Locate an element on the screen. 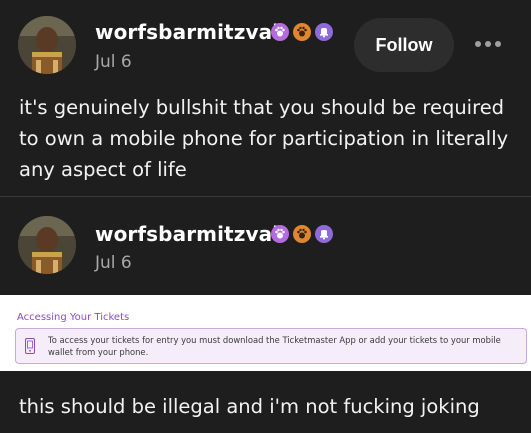  phone-icon is located at coordinates (30, 346).